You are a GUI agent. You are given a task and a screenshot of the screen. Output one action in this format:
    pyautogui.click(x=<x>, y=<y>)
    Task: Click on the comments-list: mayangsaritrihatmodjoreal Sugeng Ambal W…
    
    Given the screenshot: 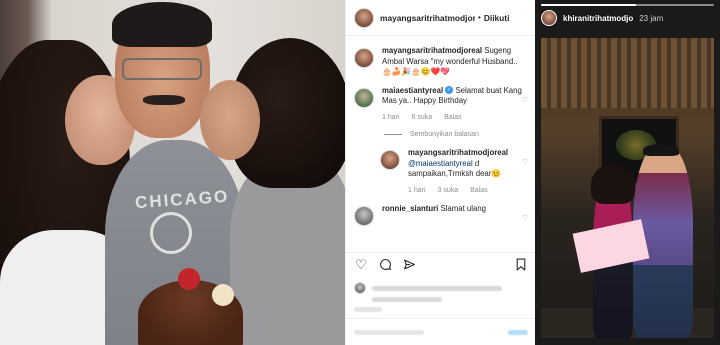 What is the action you would take?
    pyautogui.click(x=442, y=146)
    